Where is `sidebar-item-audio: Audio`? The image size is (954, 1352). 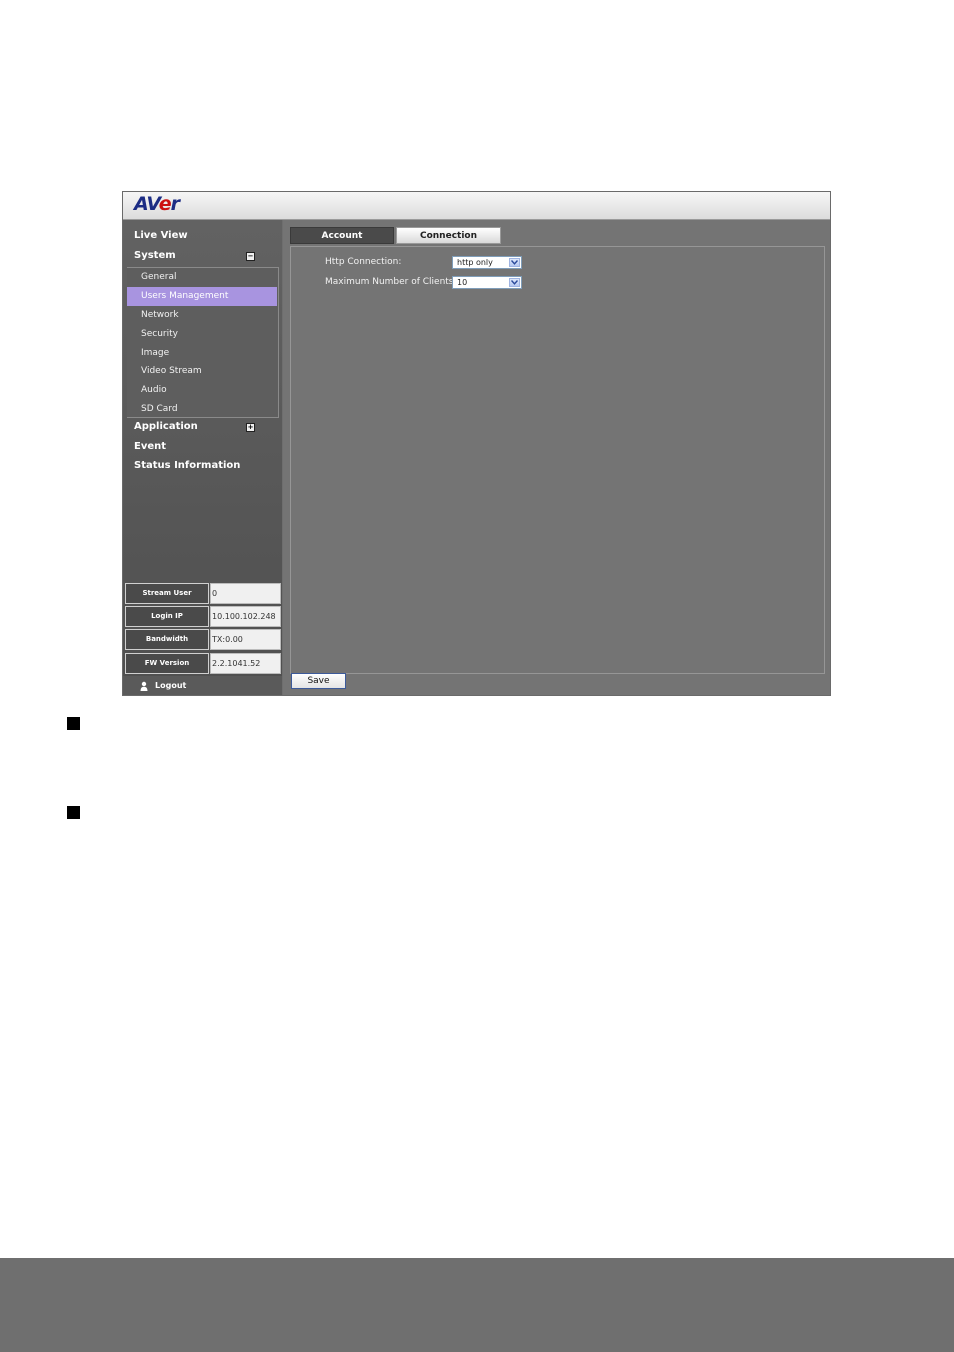 sidebar-item-audio: Audio is located at coordinates (202, 390).